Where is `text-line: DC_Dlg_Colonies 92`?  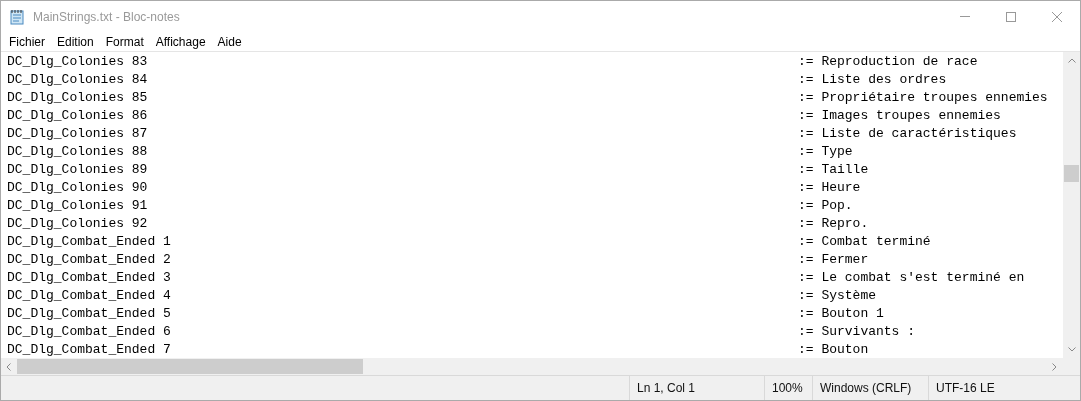 text-line: DC_Dlg_Colonies 92 is located at coordinates (77, 224).